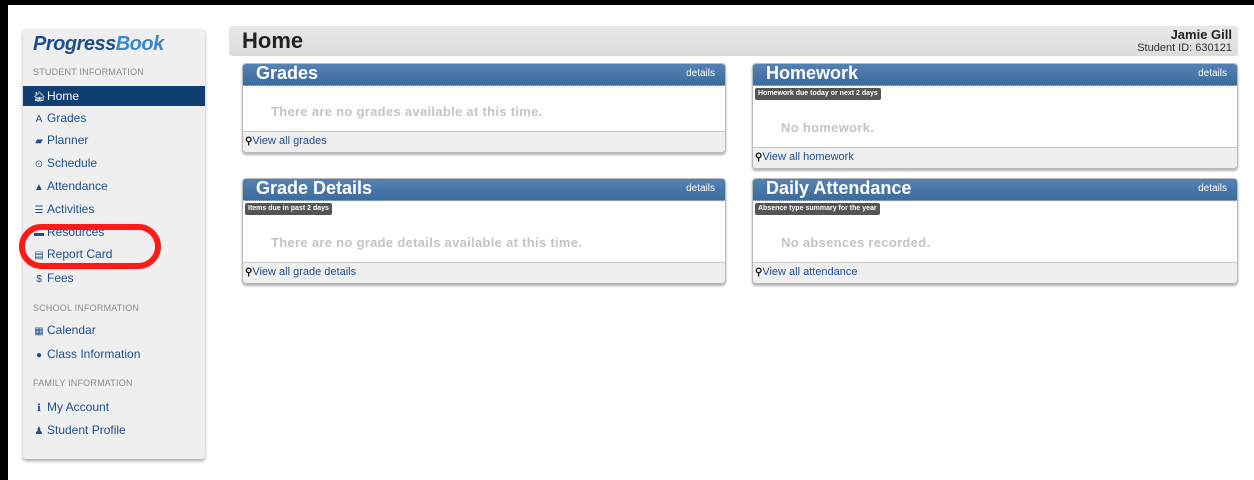  I want to click on view-all-homework-link: ⚲View all homework, so click(804, 157).